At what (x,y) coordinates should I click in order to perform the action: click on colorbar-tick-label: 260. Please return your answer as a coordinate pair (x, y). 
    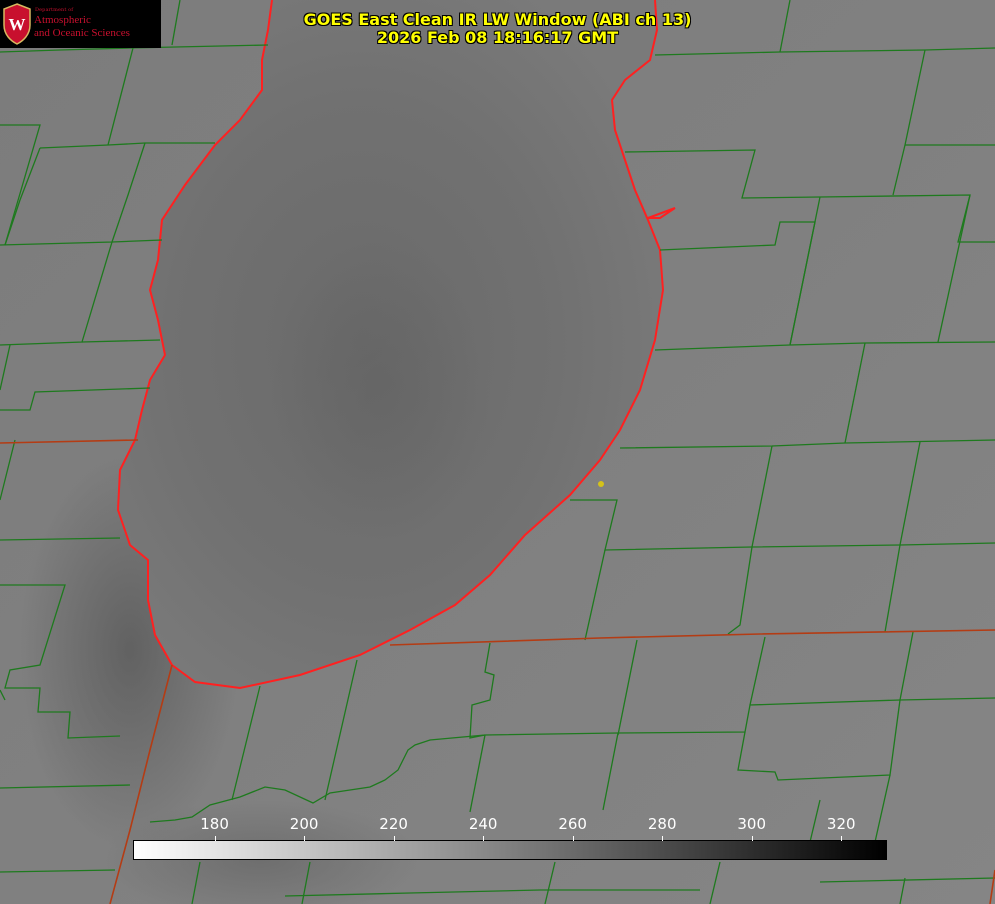
    Looking at the image, I should click on (572, 824).